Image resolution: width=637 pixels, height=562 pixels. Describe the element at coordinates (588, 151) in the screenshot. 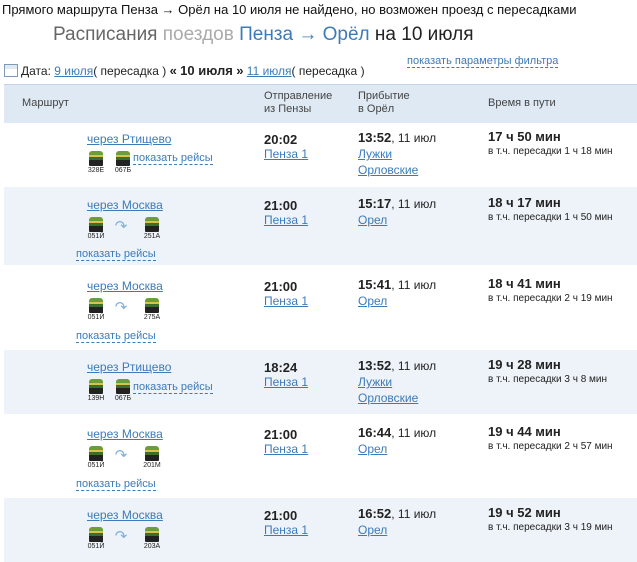

I see `transfer-time: 1 ч 18 мин` at that location.